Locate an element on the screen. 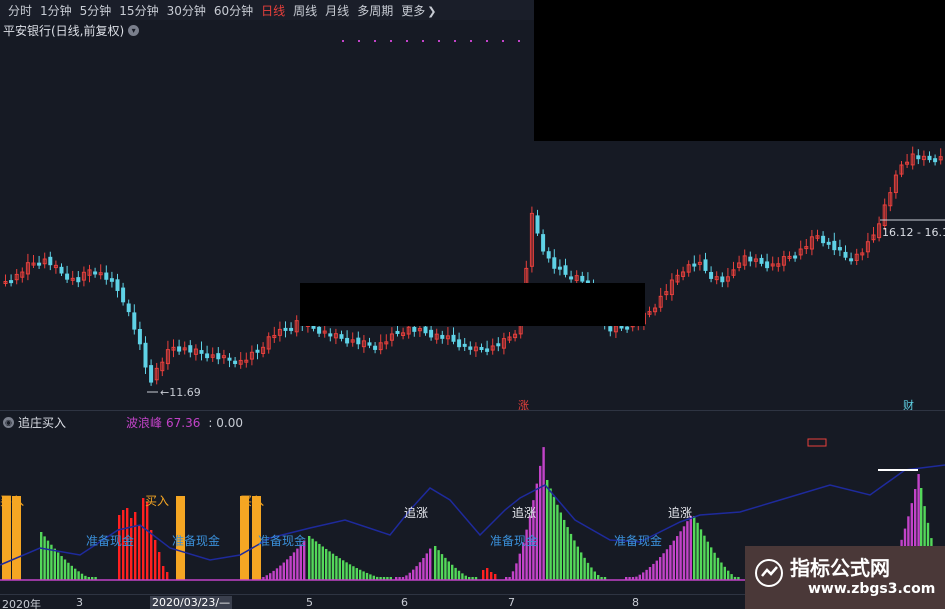 The image size is (945, 609). prepare-cash-label: 准备现金 is located at coordinates (196, 540).